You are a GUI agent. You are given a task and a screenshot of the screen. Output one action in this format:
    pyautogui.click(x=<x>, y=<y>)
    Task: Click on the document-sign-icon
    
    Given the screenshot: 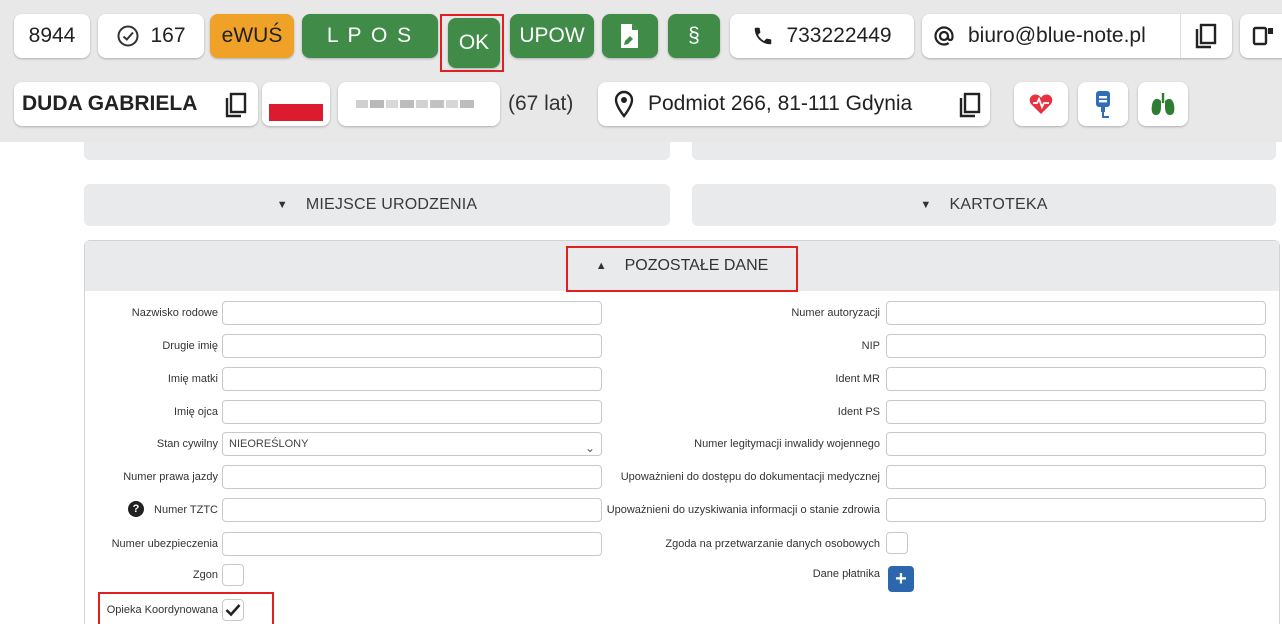 What is the action you would take?
    pyautogui.click(x=630, y=36)
    